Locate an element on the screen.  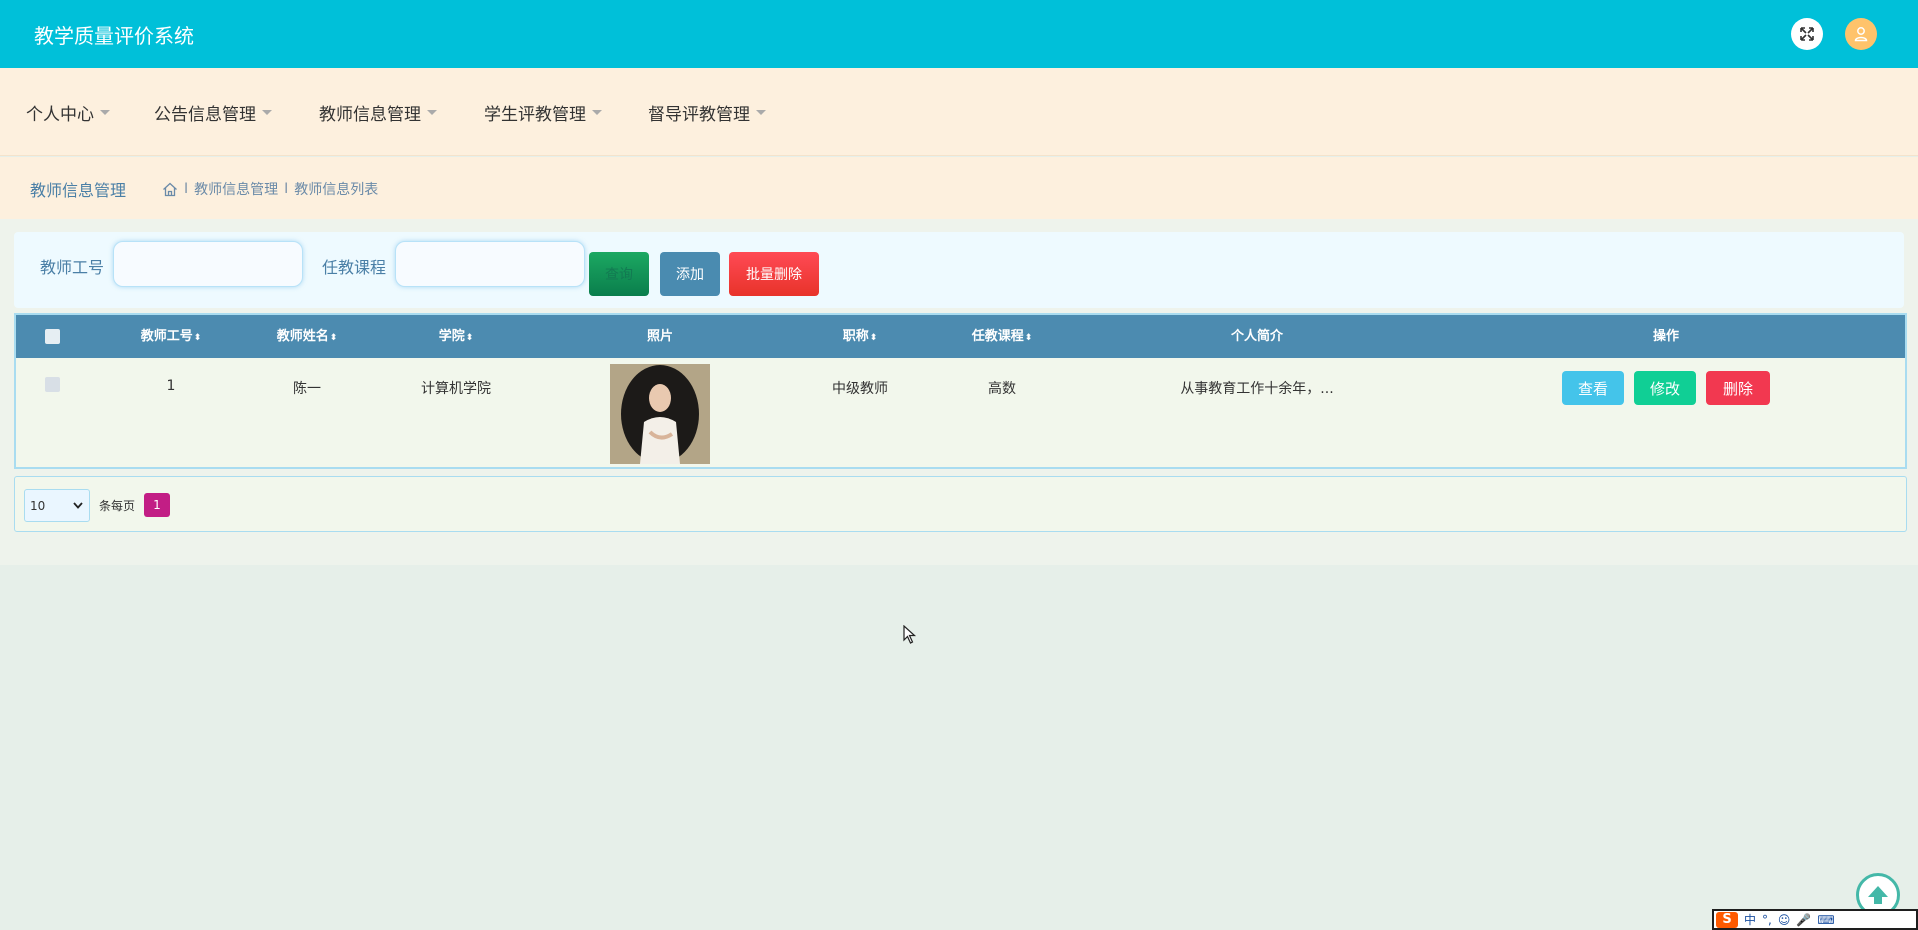
search-panel: 教师工号 任教课程 查询 添加 批量删除 is located at coordinates (959, 270).